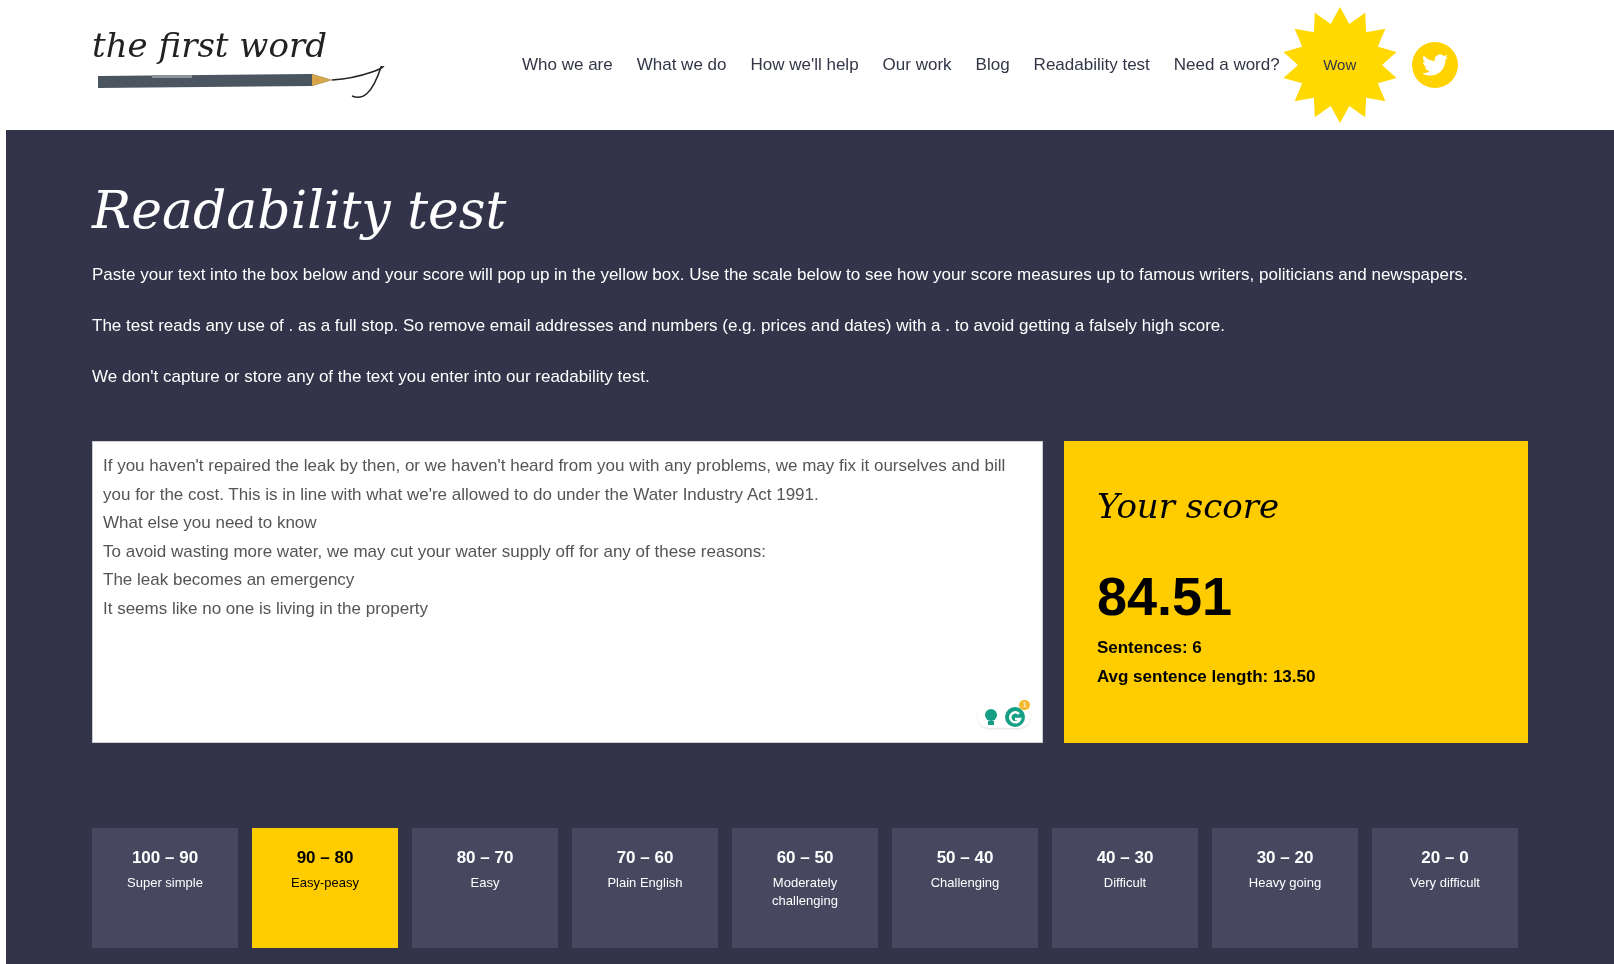 The height and width of the screenshot is (964, 1614). What do you see at coordinates (1024, 705) in the screenshot?
I see `notification-count: 1` at bounding box center [1024, 705].